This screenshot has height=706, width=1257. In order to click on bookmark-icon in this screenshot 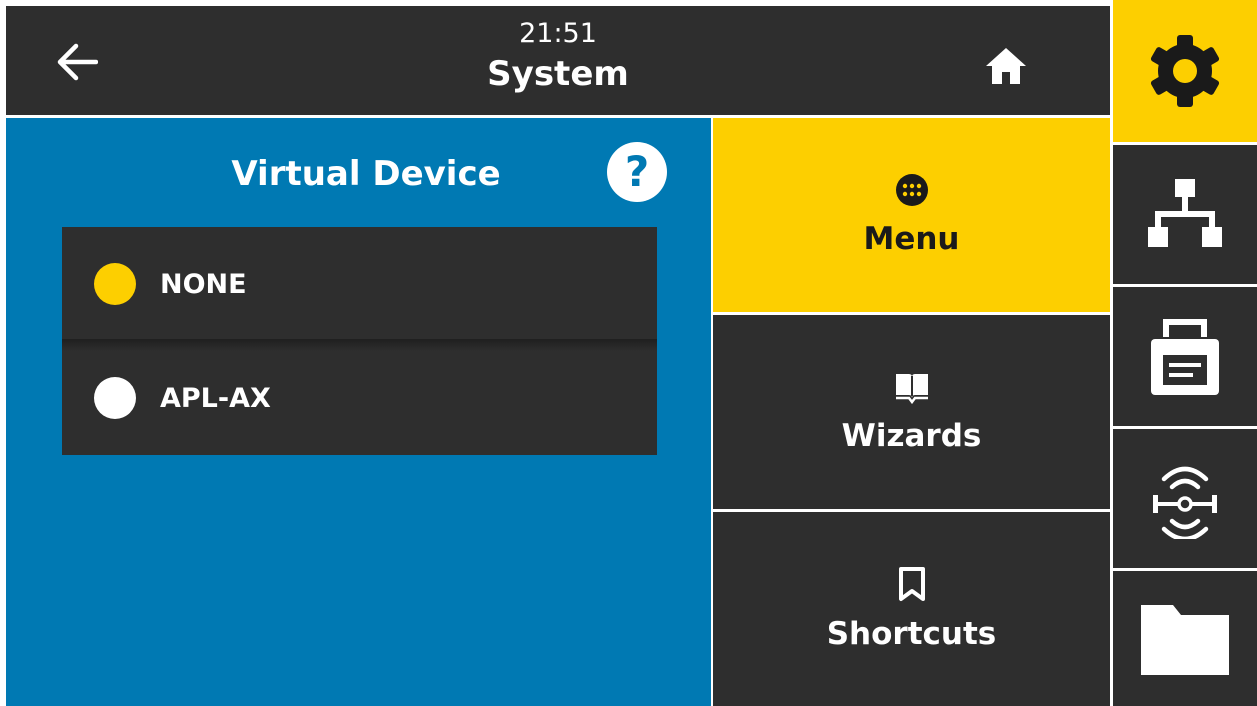, I will do `click(911, 584)`.